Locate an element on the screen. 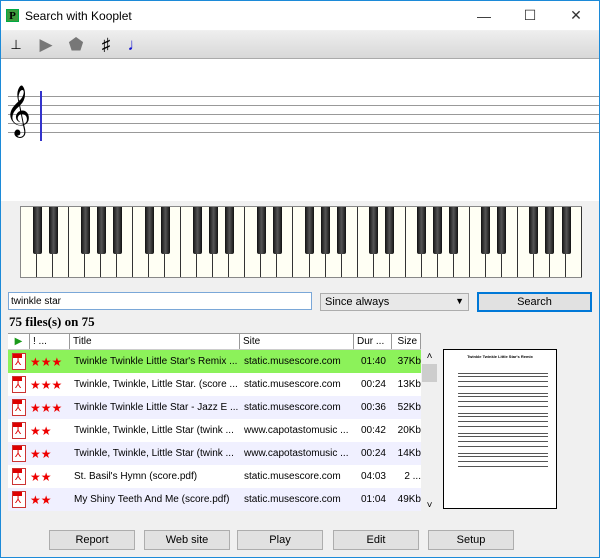 Image resolution: width=600 pixels, height=558 pixels. column-title: Title is located at coordinates (155, 341).